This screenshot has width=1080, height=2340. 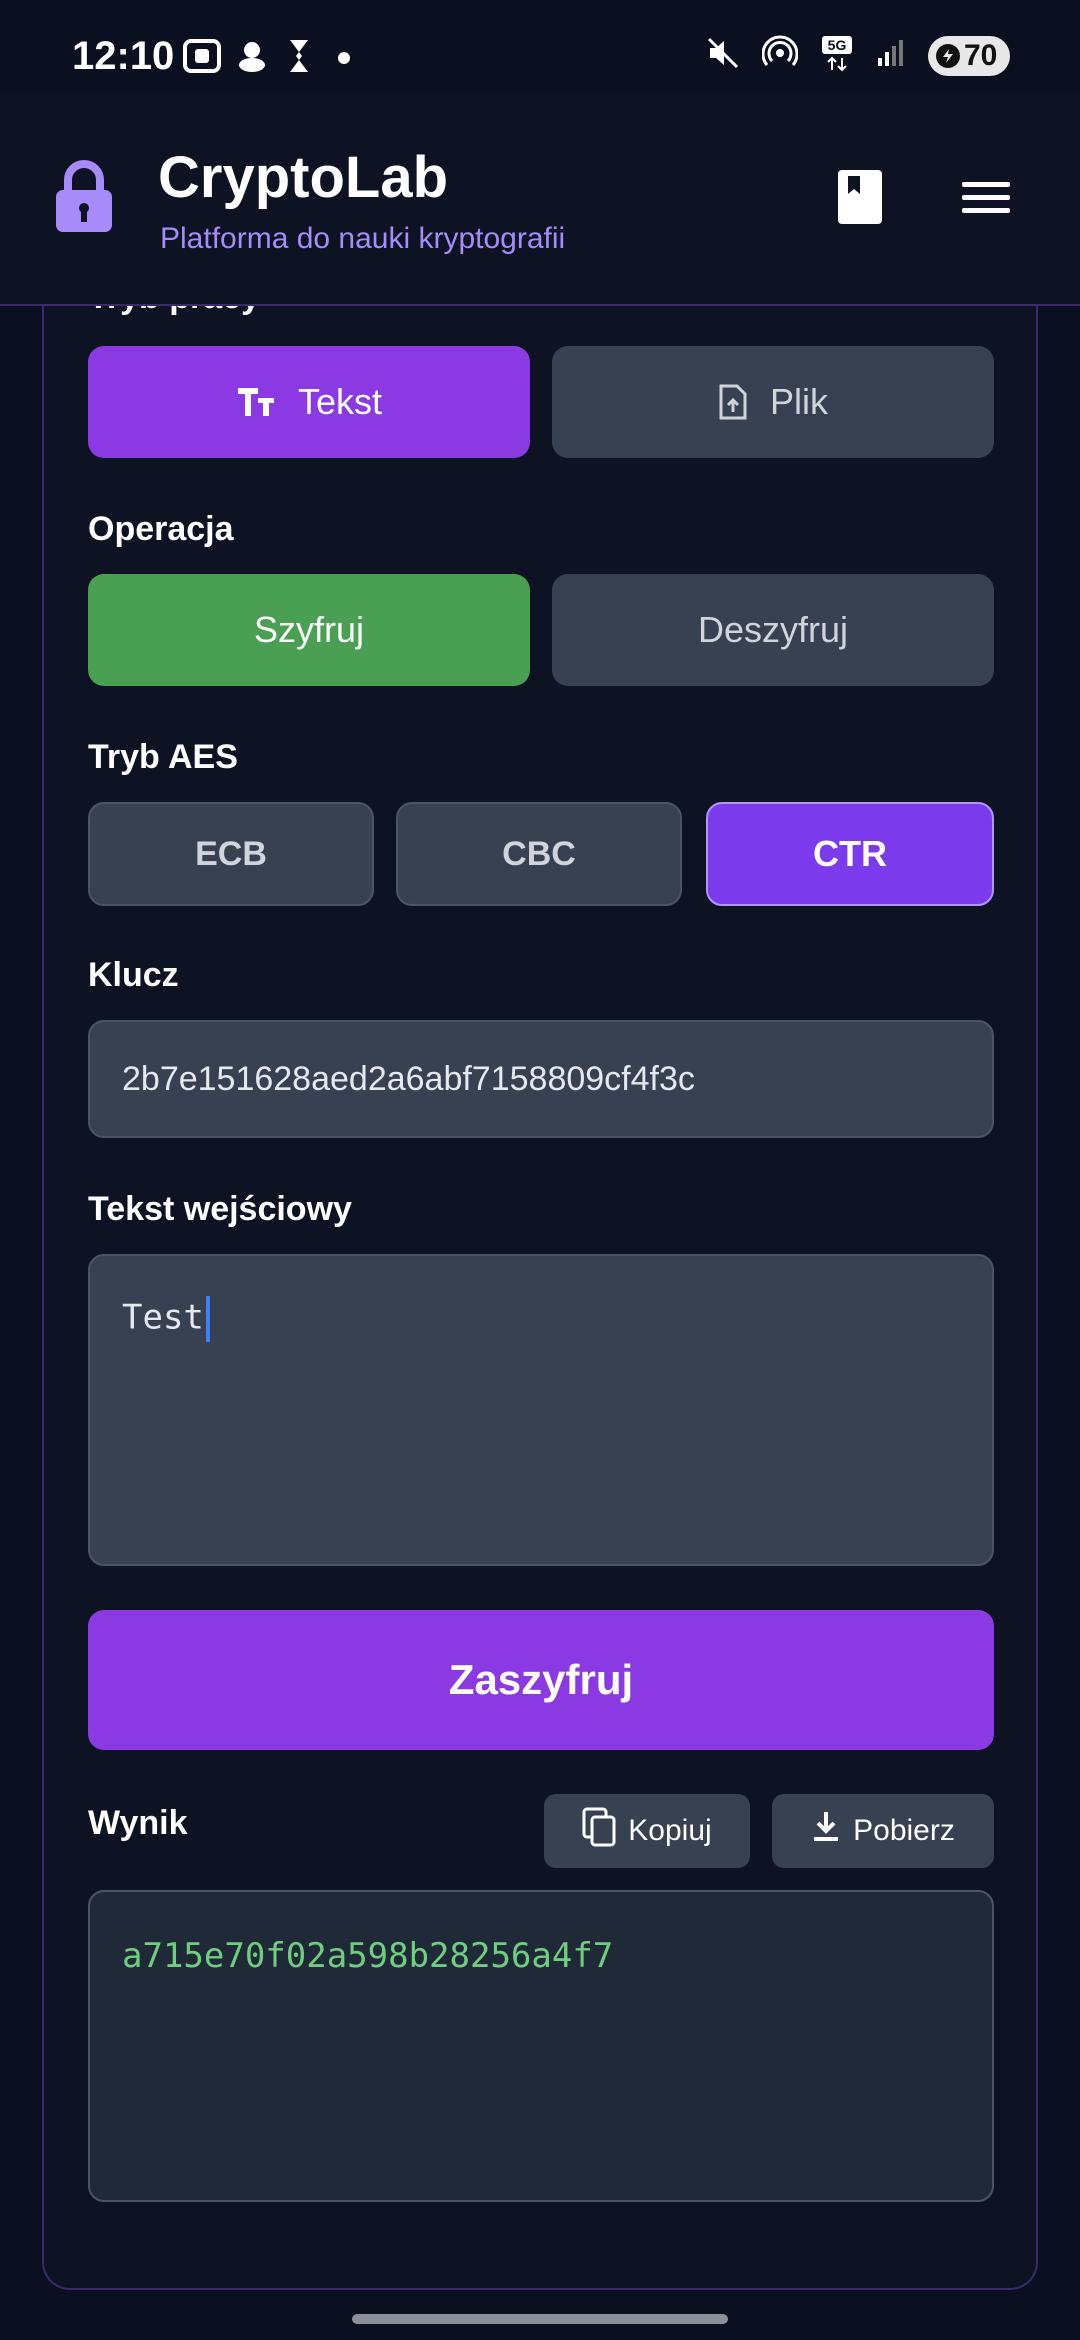 I want to click on signal-icon, so click(x=891, y=55).